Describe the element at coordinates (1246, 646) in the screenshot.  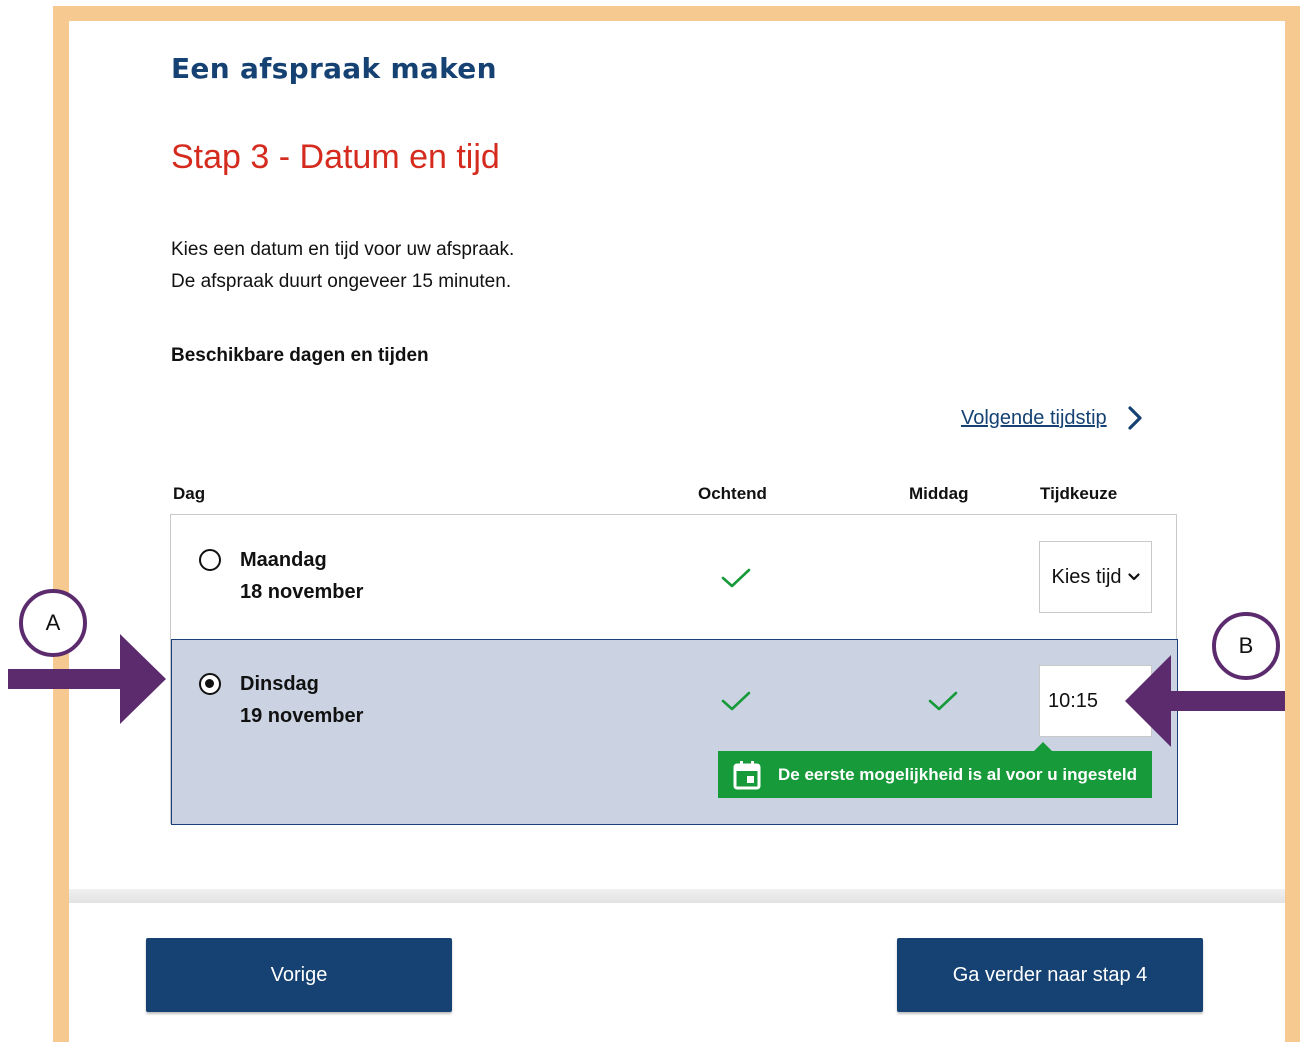
I see `annotation-marker-b: B` at that location.